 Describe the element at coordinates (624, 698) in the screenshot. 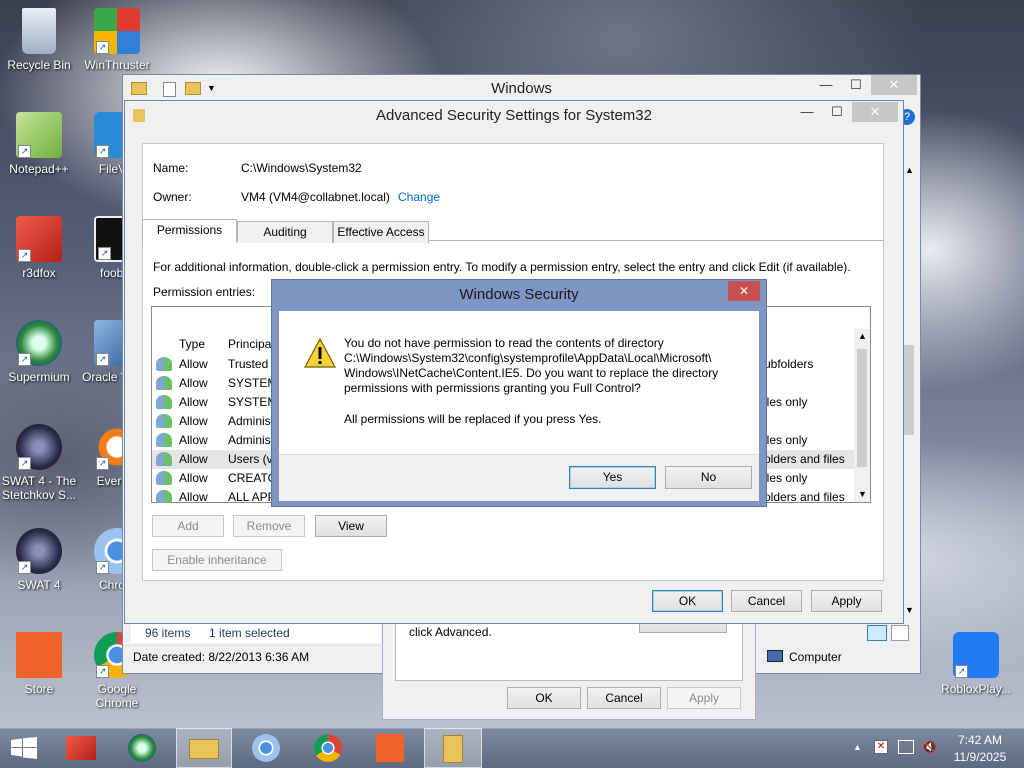

I see `properties-cancel-button: Cancel` at that location.